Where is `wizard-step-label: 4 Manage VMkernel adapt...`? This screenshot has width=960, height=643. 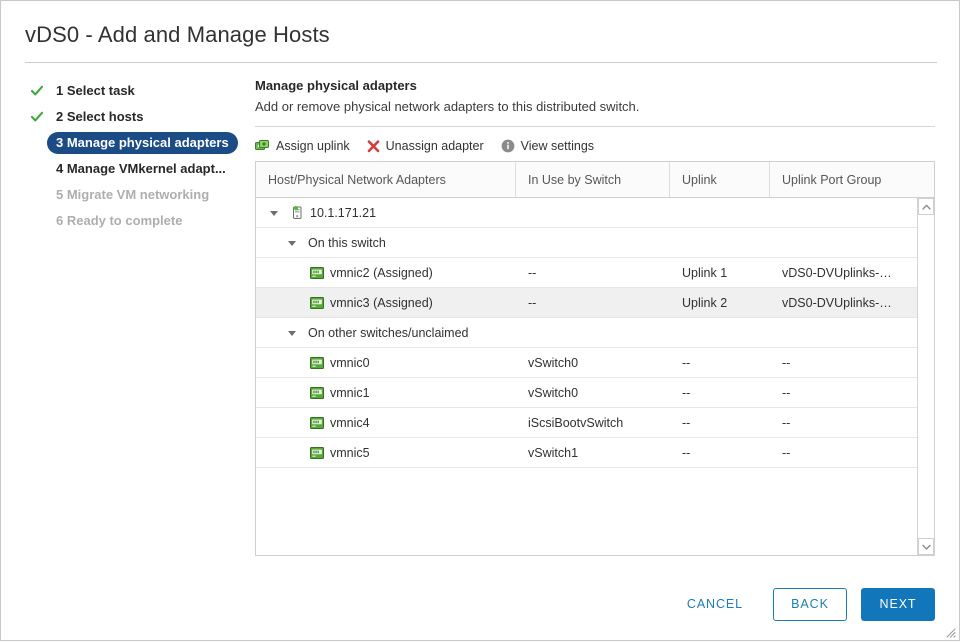
wizard-step-label: 4 Manage VMkernel adapt... is located at coordinates (141, 168).